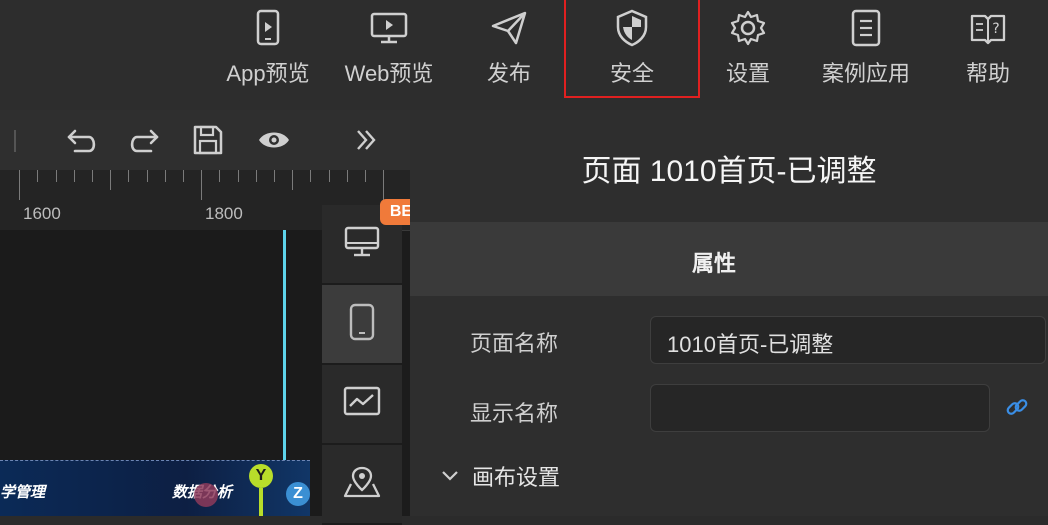 The image size is (1048, 525). I want to click on canvas-settings-section: 画布设置, so click(500, 476).